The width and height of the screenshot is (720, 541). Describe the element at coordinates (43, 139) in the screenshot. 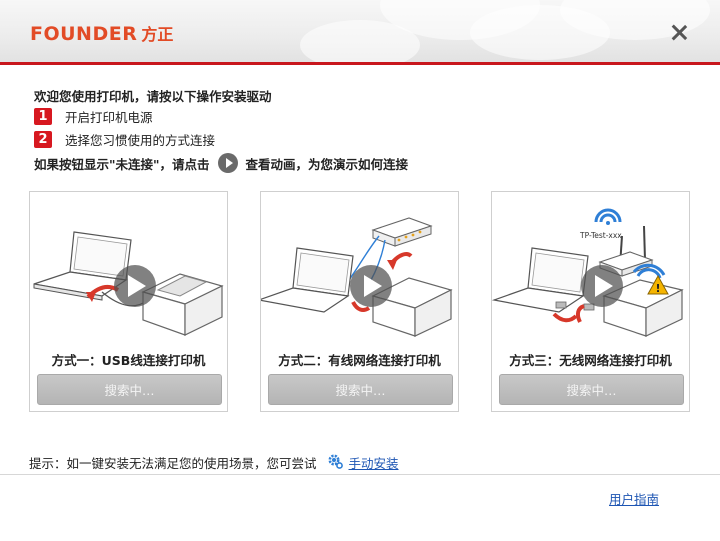

I see `step-number-badge: 2` at that location.